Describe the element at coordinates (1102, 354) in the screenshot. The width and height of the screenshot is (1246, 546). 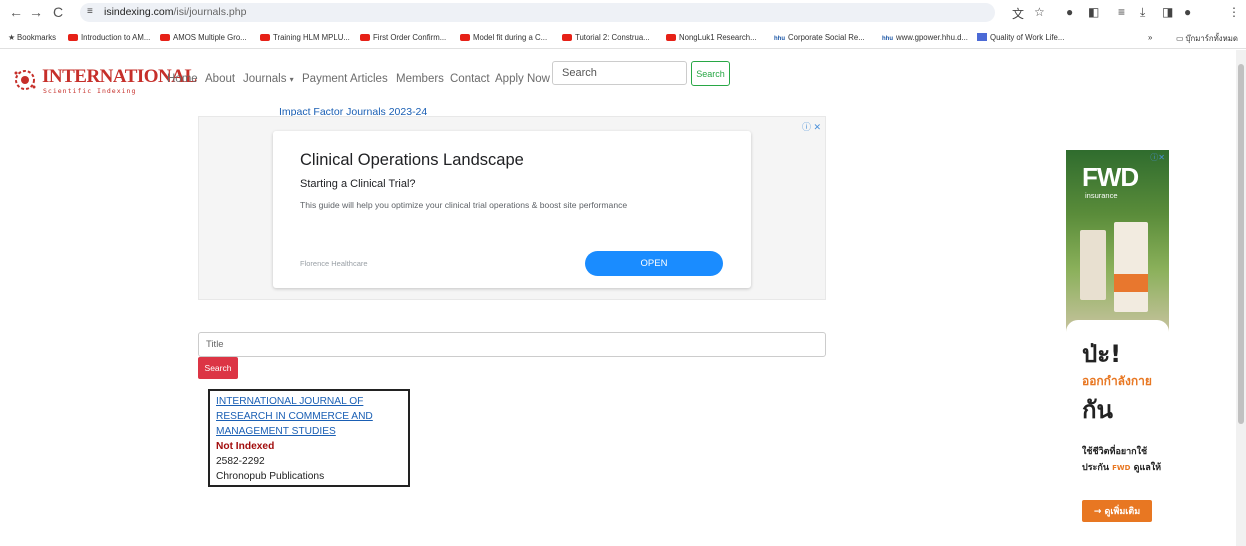
I see `side-ad-line1: ป่ะ!` at that location.